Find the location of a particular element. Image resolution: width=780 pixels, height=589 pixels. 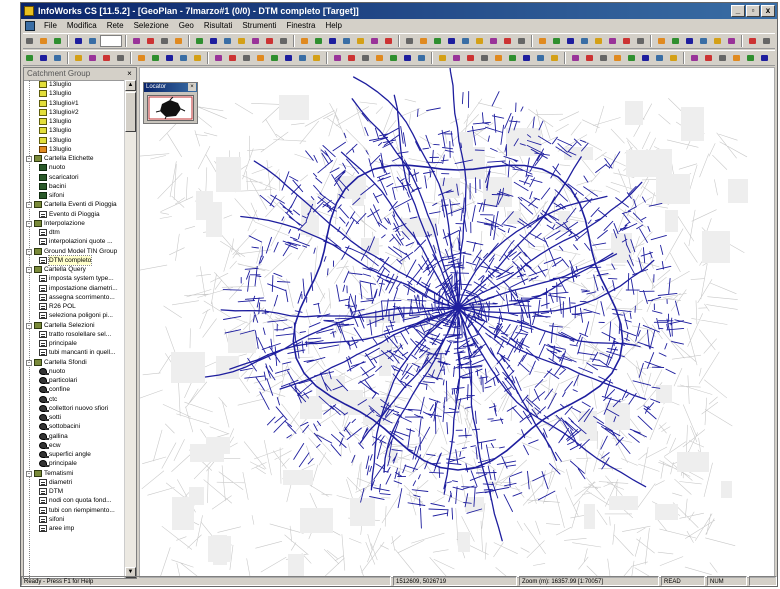

tree-item: superfici angle is located at coordinates (75, 454).